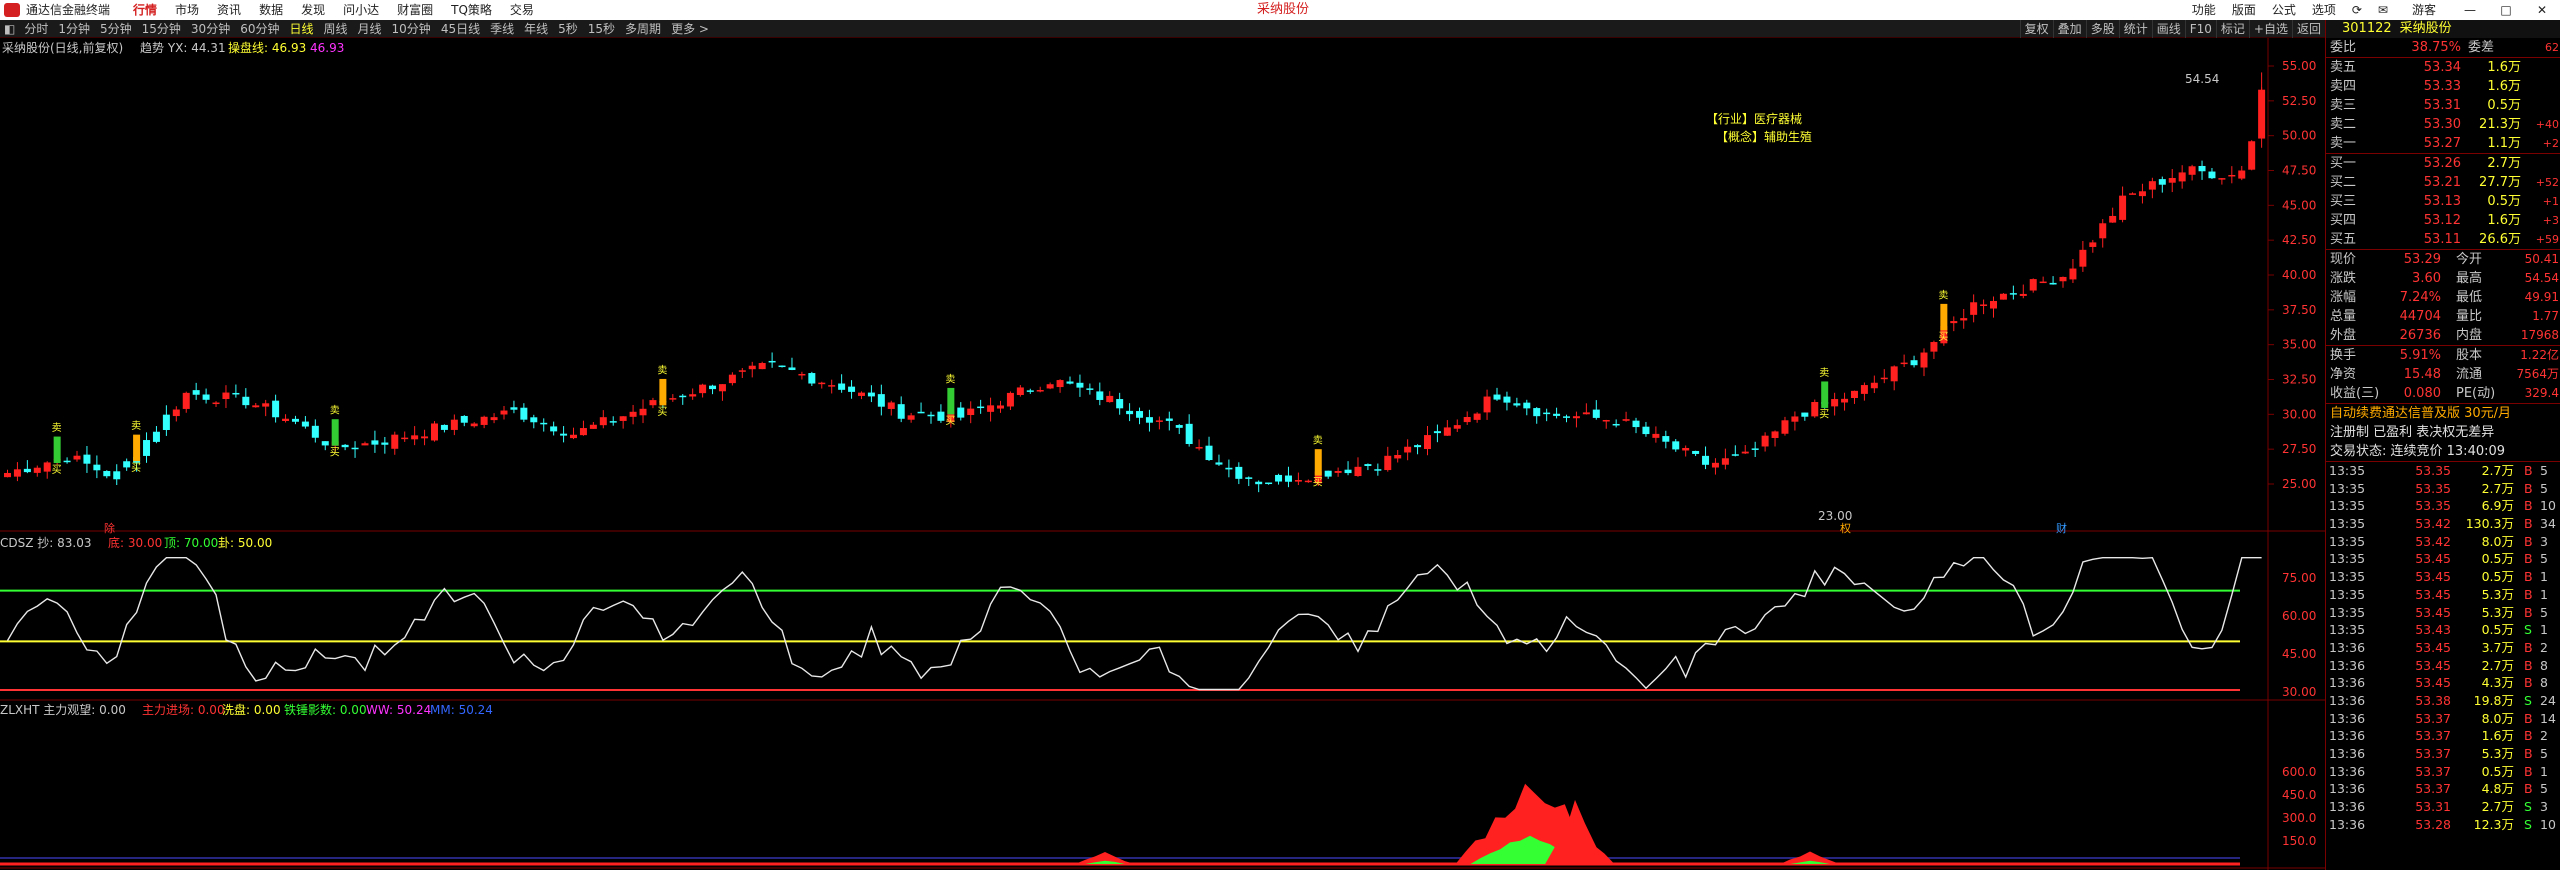 This screenshot has height=870, width=2560. What do you see at coordinates (690, 29) in the screenshot?
I see `period-more: 更多 >` at bounding box center [690, 29].